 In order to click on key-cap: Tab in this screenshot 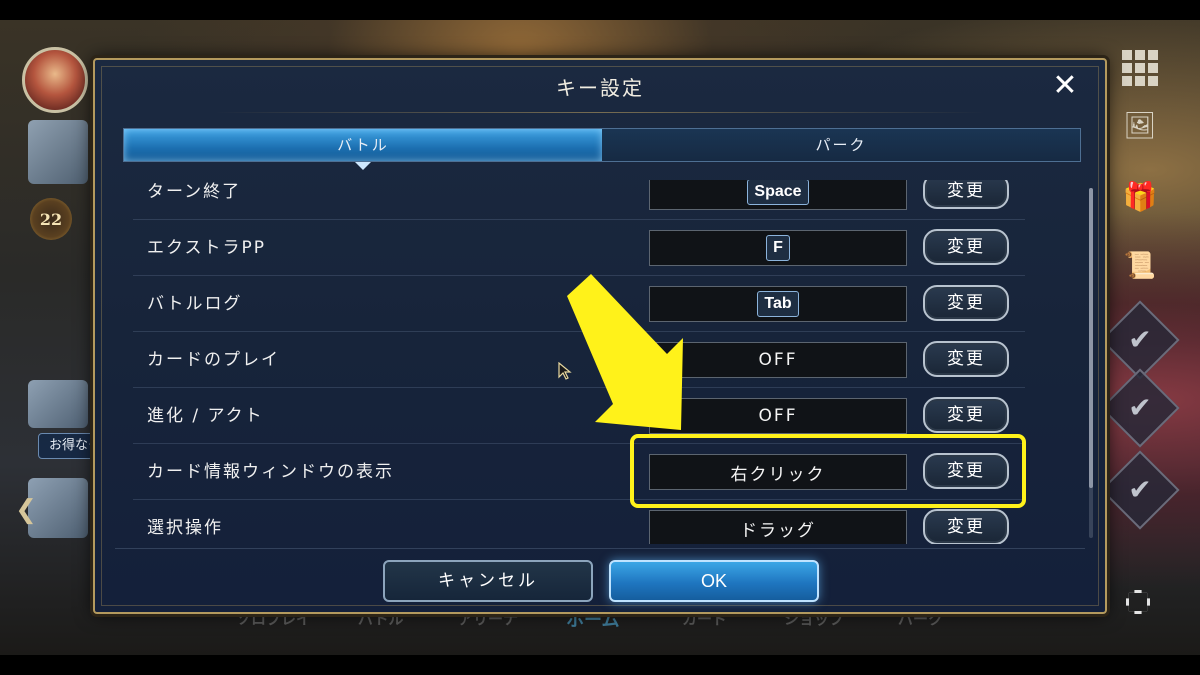, I will do `click(778, 304)`.